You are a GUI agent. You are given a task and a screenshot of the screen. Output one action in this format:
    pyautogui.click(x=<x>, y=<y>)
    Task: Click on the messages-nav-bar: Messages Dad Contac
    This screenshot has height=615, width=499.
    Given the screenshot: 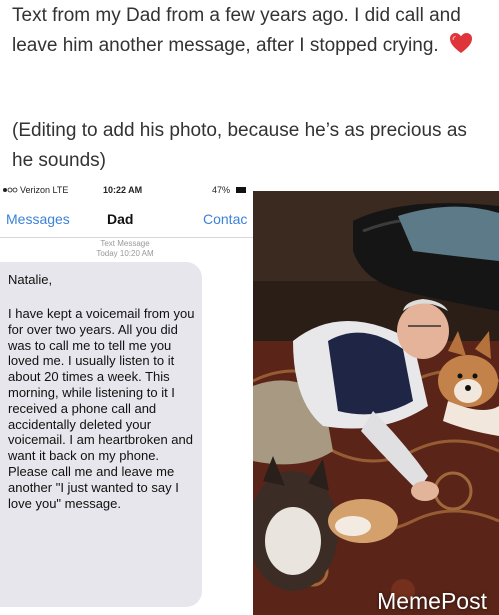 What is the action you would take?
    pyautogui.click(x=126, y=219)
    